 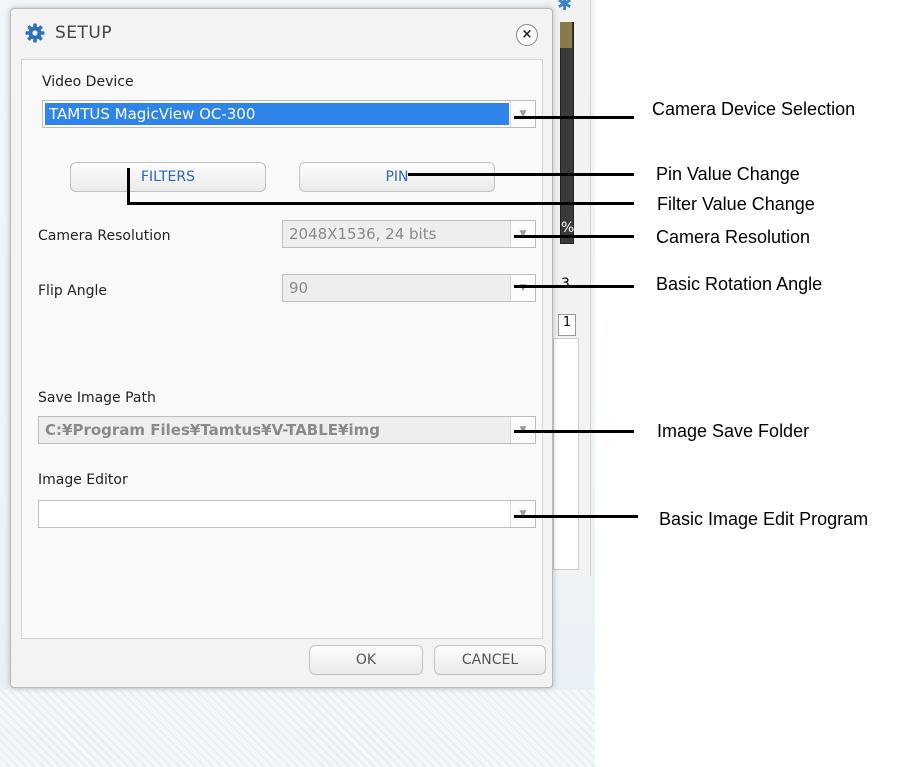 What do you see at coordinates (88, 82) in the screenshot?
I see `video-device-label: Video Device` at bounding box center [88, 82].